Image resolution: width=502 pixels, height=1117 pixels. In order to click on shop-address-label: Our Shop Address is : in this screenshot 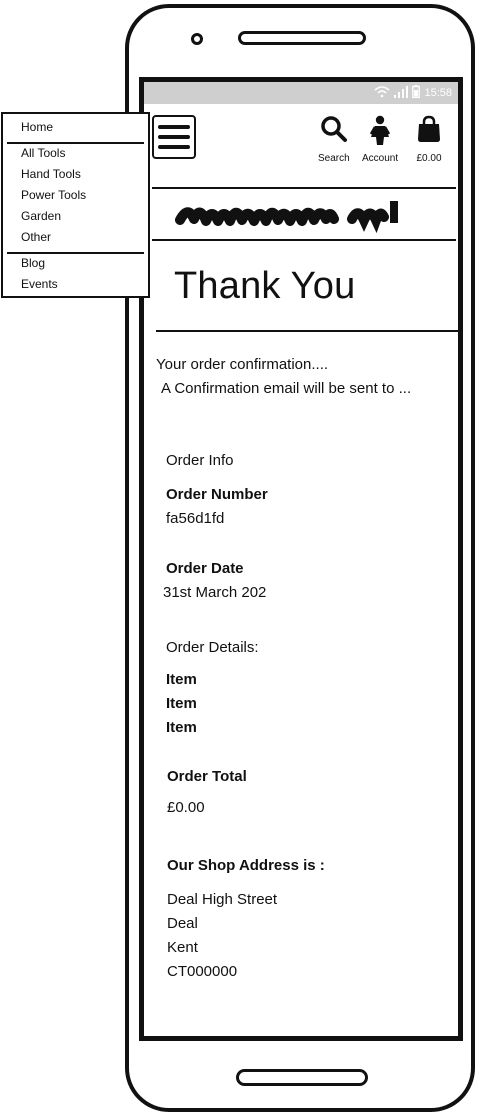, I will do `click(246, 865)`.